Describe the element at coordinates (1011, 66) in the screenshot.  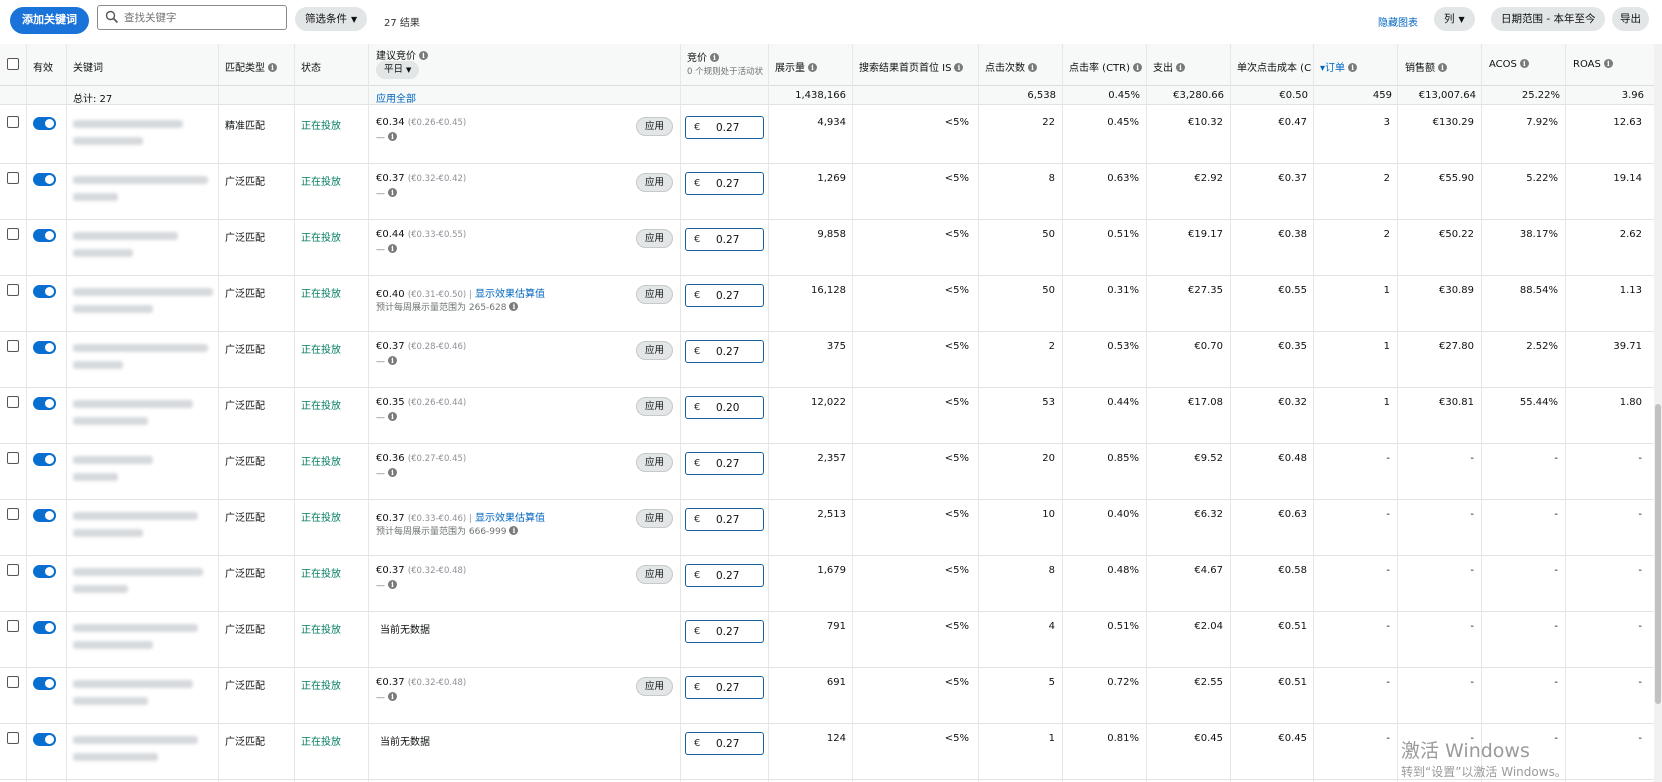
I see `header-clicks: 点击次数 i` at that location.